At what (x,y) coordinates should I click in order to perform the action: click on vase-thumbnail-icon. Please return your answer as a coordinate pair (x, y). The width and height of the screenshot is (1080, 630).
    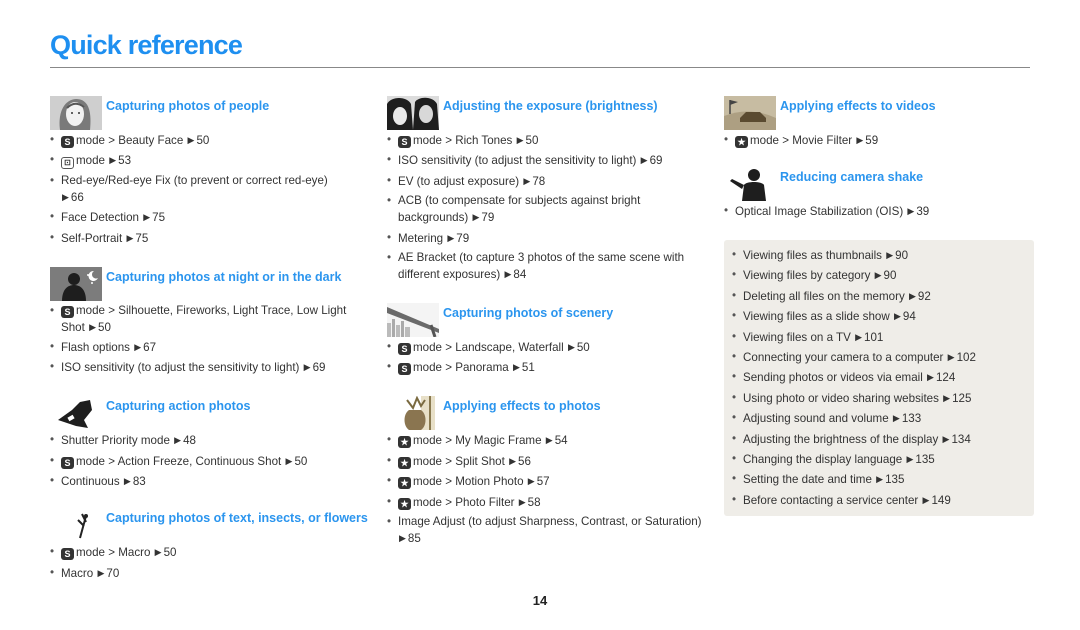
    Looking at the image, I should click on (413, 413).